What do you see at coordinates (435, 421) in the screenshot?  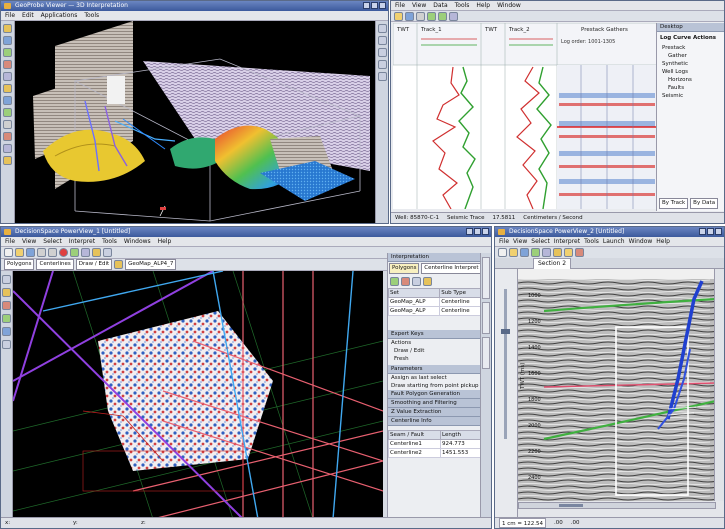 I see `section-centerline-info: Centerline Info` at bounding box center [435, 421].